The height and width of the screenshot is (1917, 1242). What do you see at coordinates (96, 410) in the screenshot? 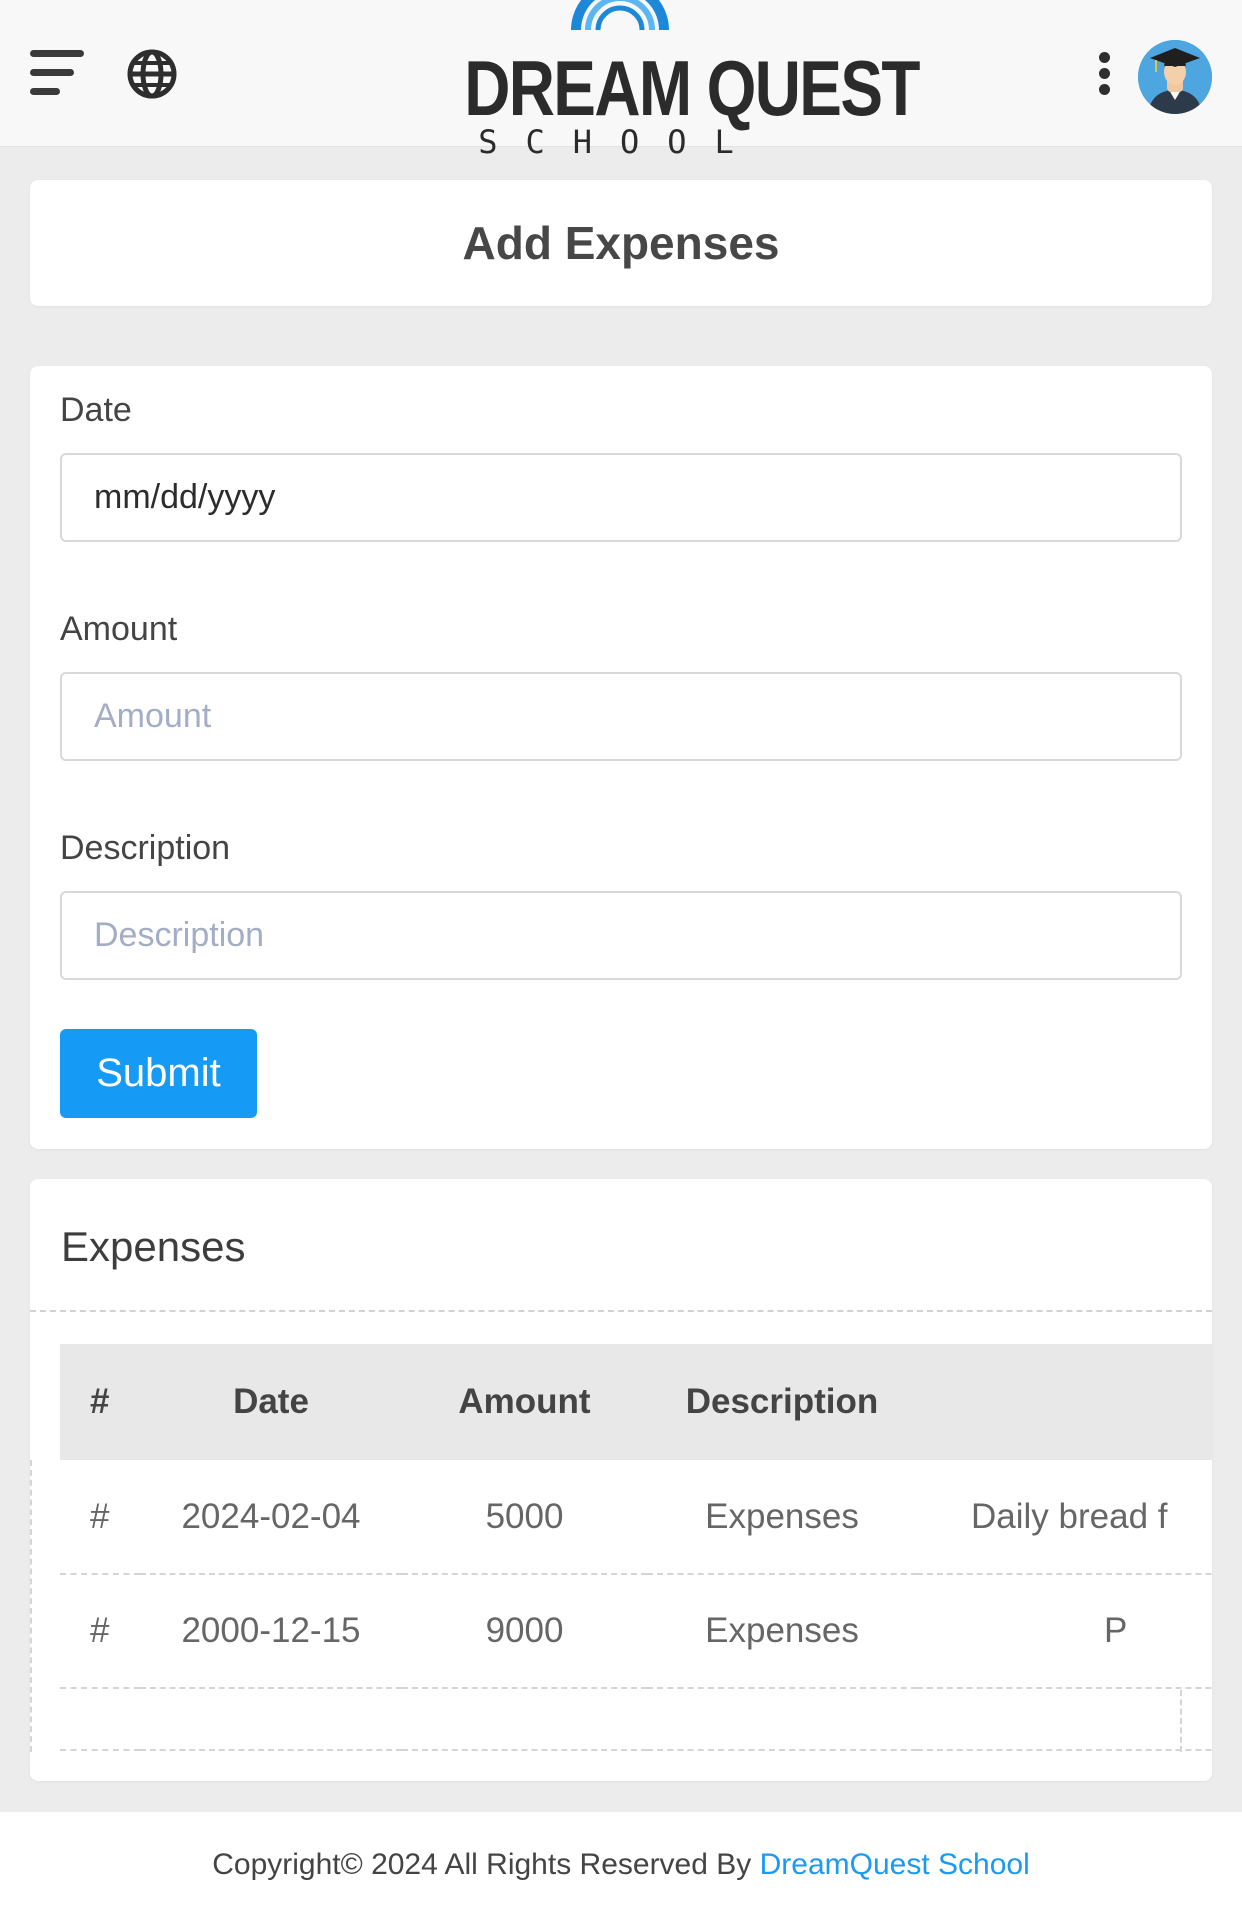
I see `date-label: Date` at bounding box center [96, 410].